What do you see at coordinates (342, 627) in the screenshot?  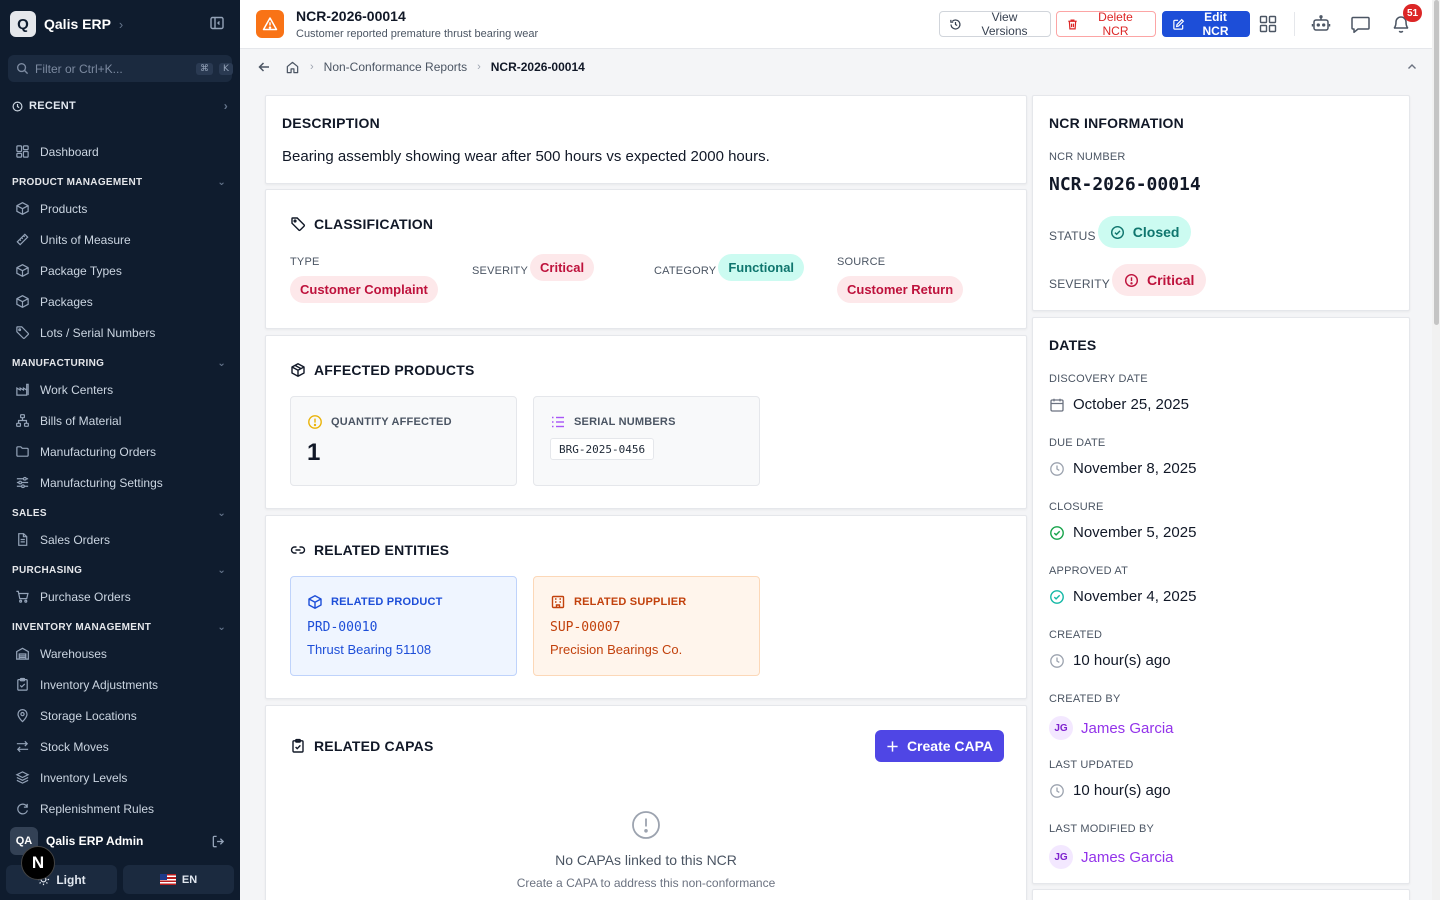 I see `product-code: PRD-00010` at bounding box center [342, 627].